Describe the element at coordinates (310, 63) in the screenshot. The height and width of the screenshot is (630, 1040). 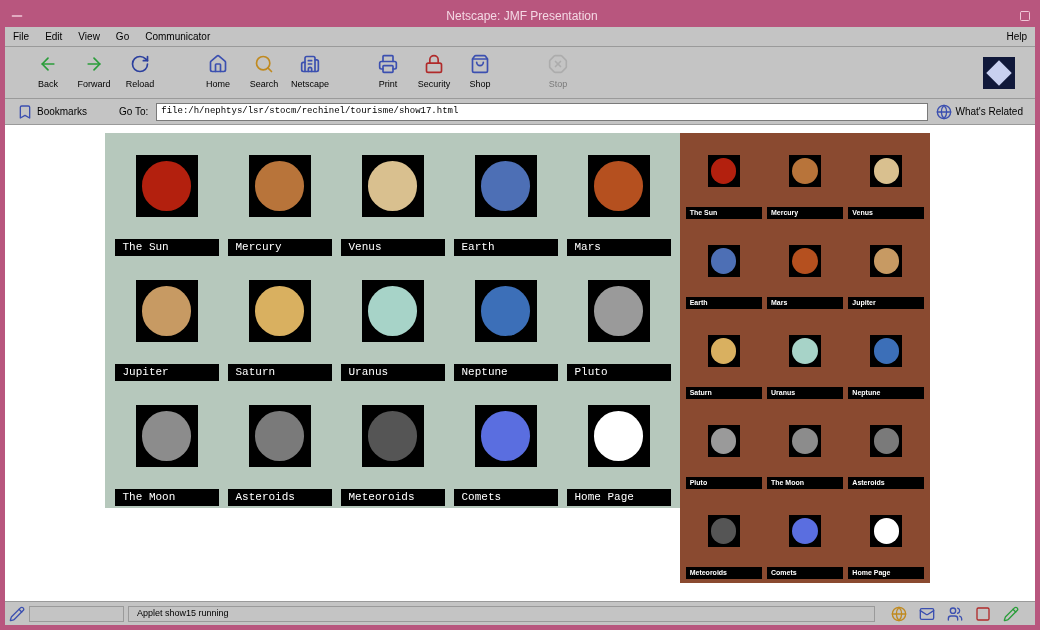
I see `building-icon` at that location.